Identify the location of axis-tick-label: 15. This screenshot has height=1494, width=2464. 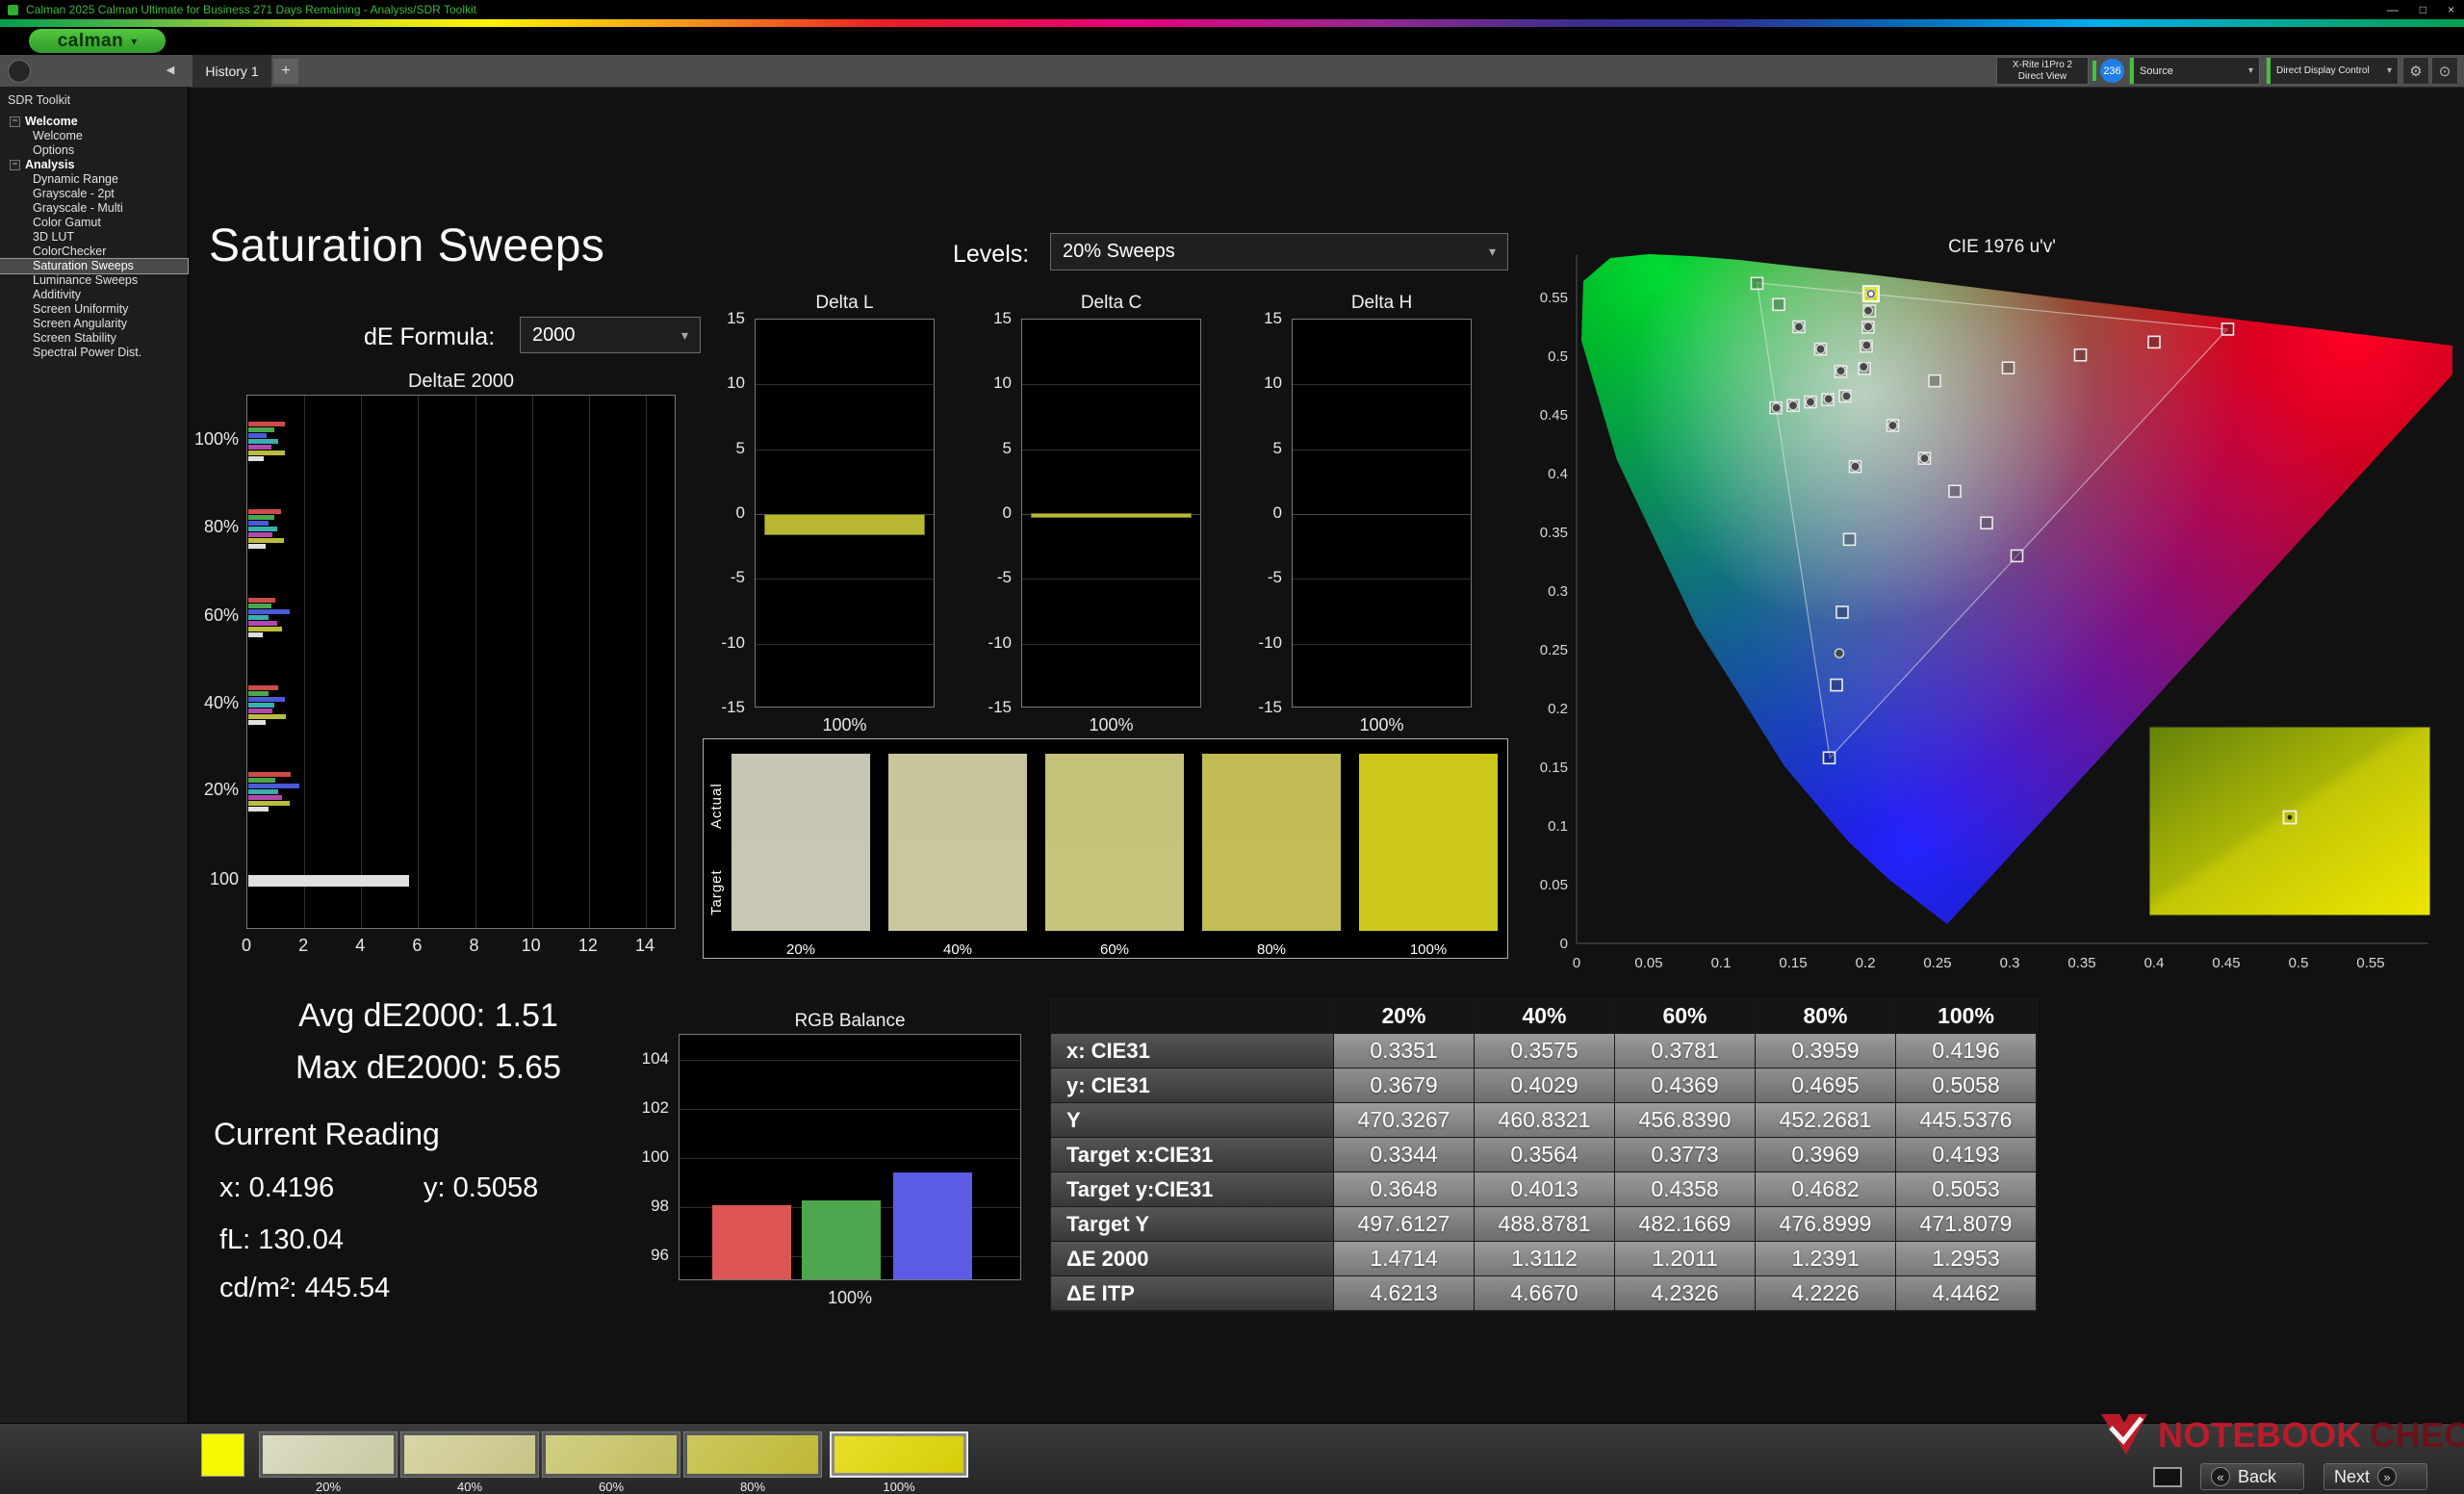
(1002, 318).